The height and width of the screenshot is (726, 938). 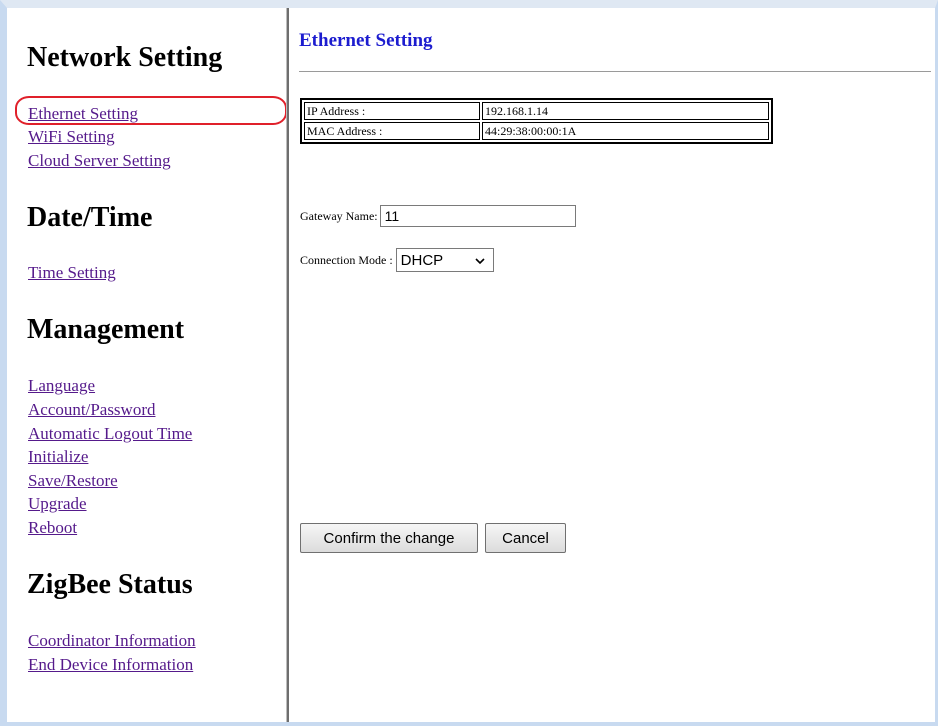 What do you see at coordinates (73, 481) in the screenshot?
I see `nav-link-save-restore: Save/Restore` at bounding box center [73, 481].